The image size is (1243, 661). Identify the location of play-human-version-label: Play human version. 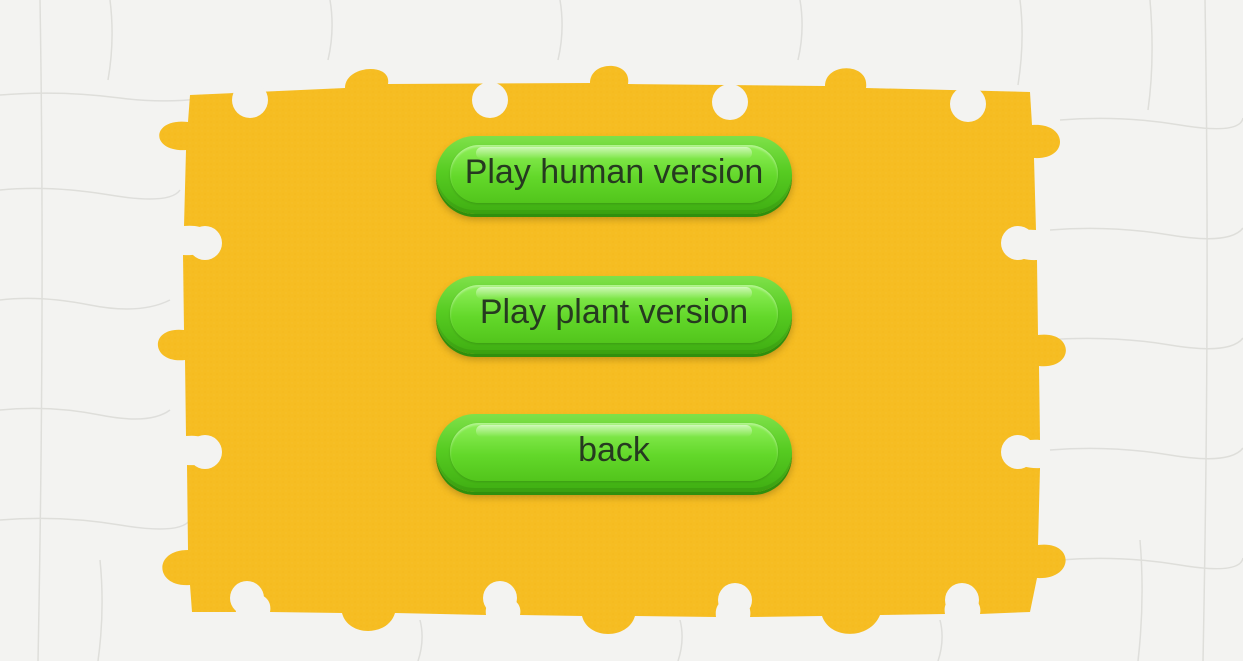
(614, 171).